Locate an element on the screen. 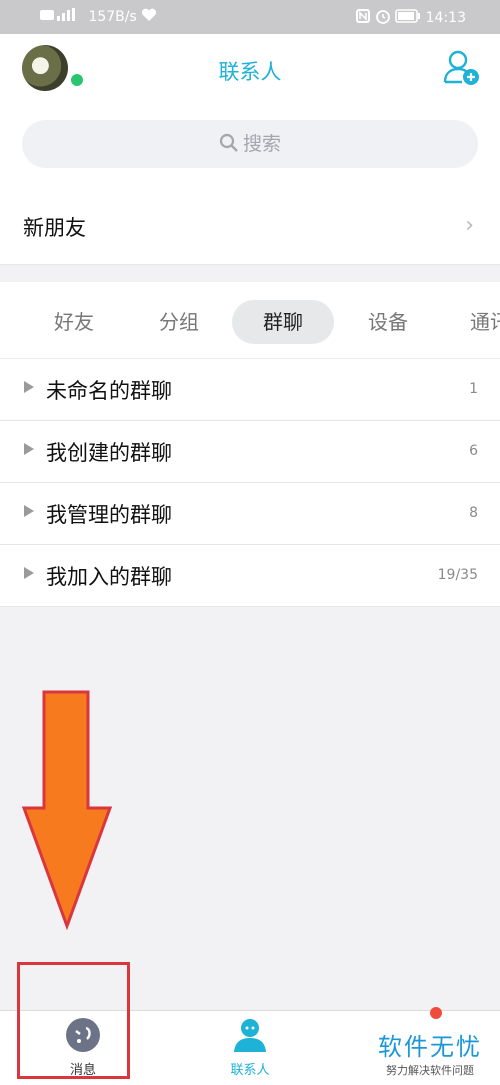 This screenshot has height=1085, width=500. contact-tabs: 好友 分组 群聊 设备 通讯录 is located at coordinates (250, 320).